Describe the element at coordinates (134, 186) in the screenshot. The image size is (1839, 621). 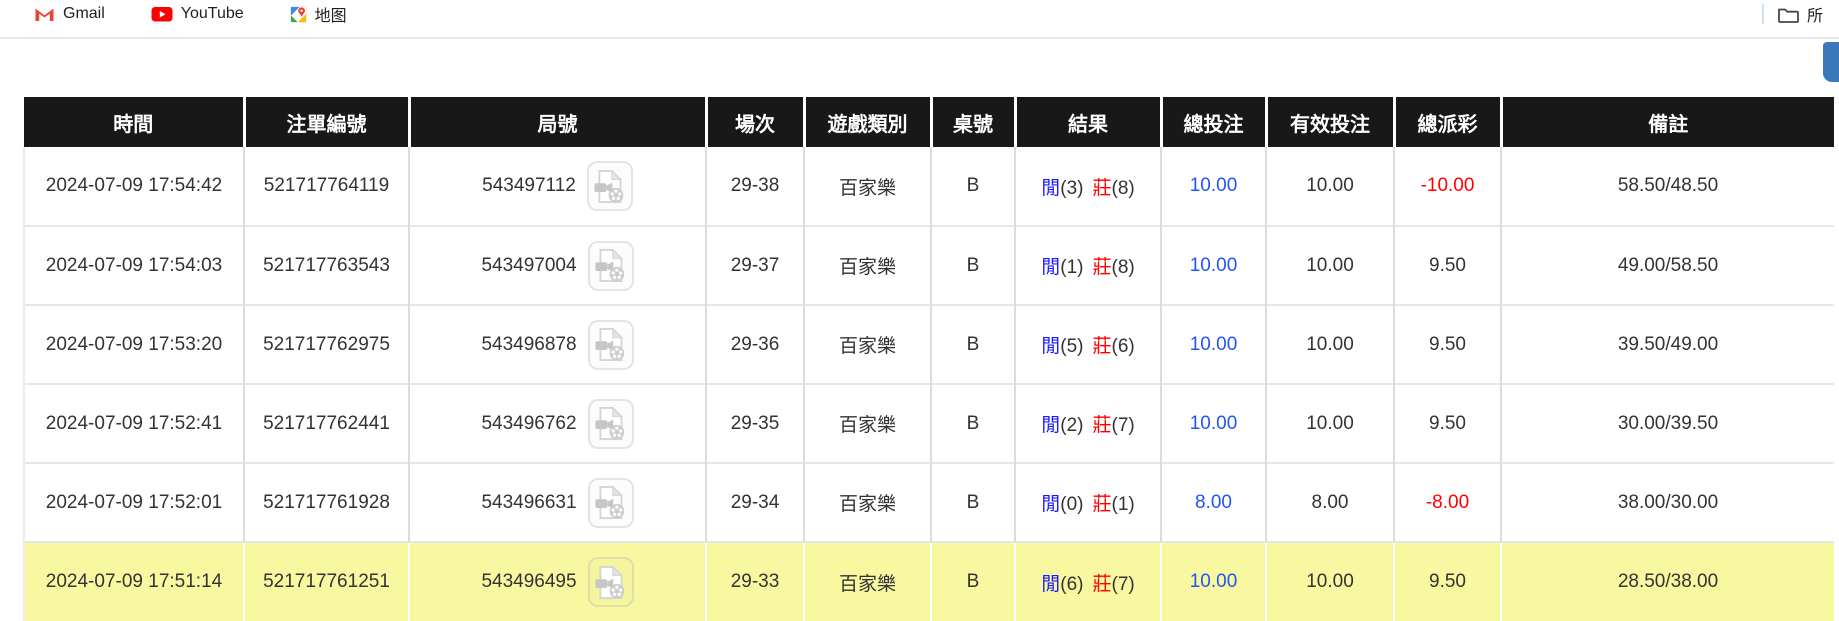
I see `cell-time: 2024-07-09 17:54:42` at that location.